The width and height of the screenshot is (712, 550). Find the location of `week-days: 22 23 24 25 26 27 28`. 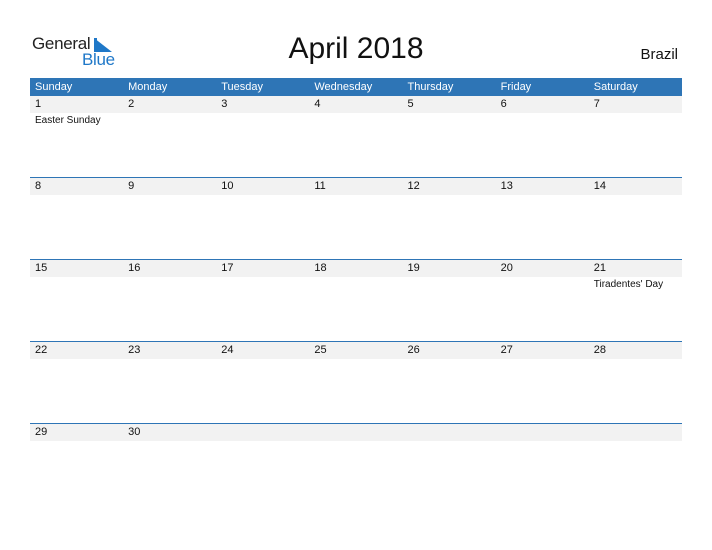

week-days: 22 23 24 25 26 27 28 is located at coordinates (356, 351).